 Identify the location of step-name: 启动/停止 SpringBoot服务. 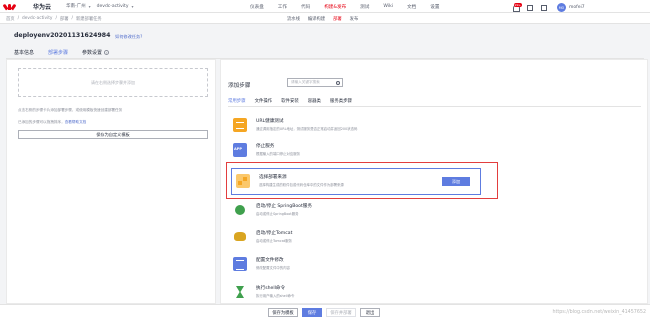
(284, 206).